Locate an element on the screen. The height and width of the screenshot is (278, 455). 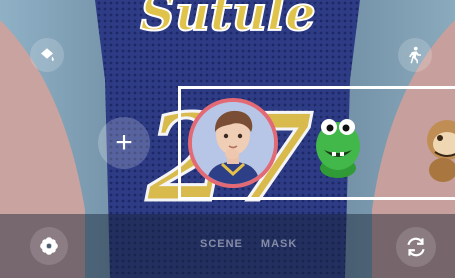
flower-icon is located at coordinates (49, 246).